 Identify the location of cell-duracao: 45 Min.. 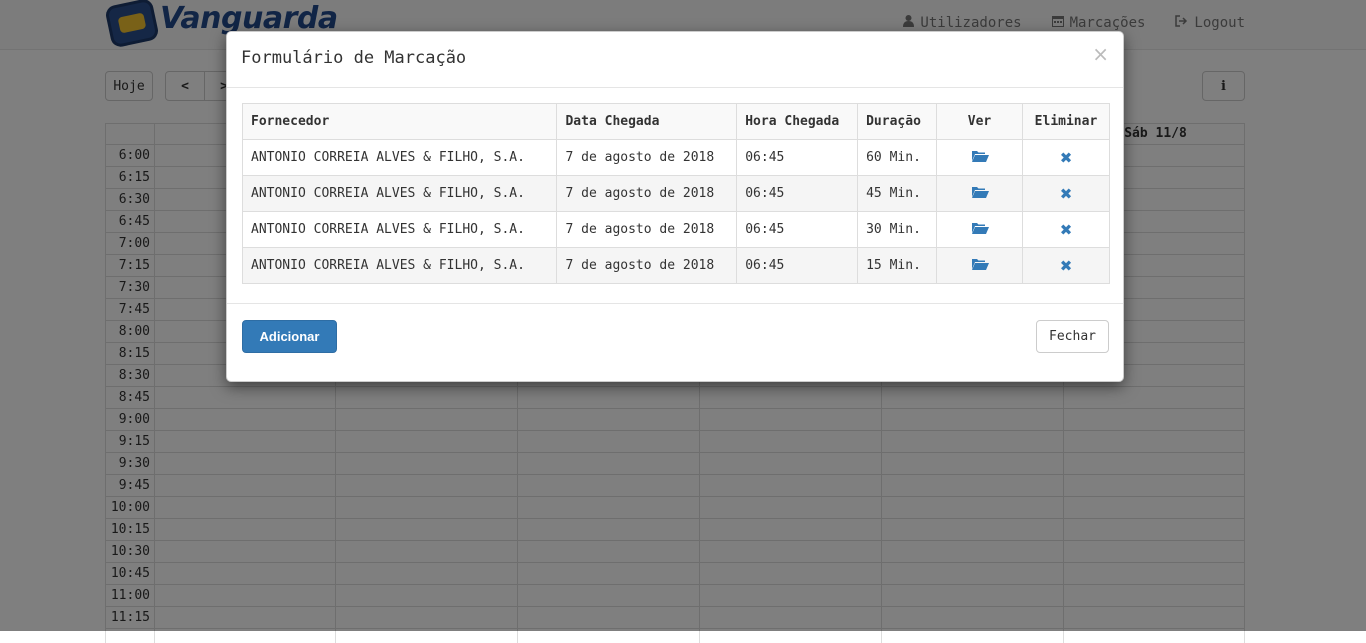
(897, 193).